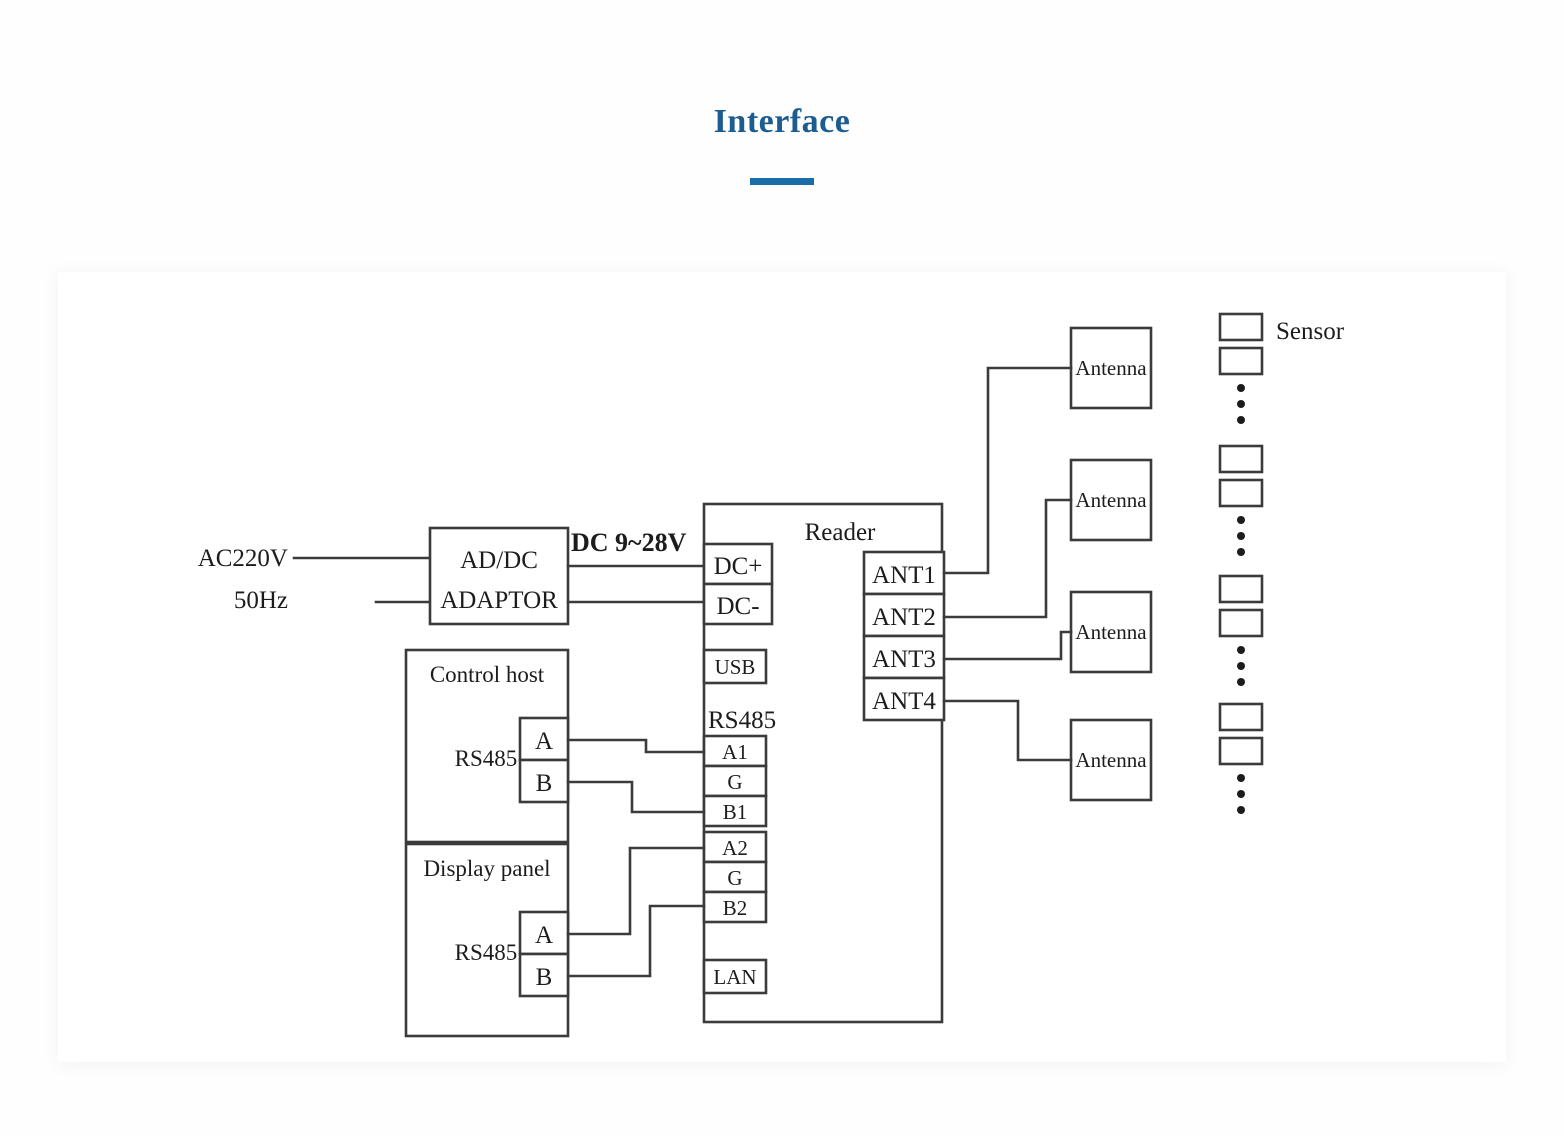 The image size is (1564, 1136). Describe the element at coordinates (782, 121) in the screenshot. I see `page-title: Interface` at that location.